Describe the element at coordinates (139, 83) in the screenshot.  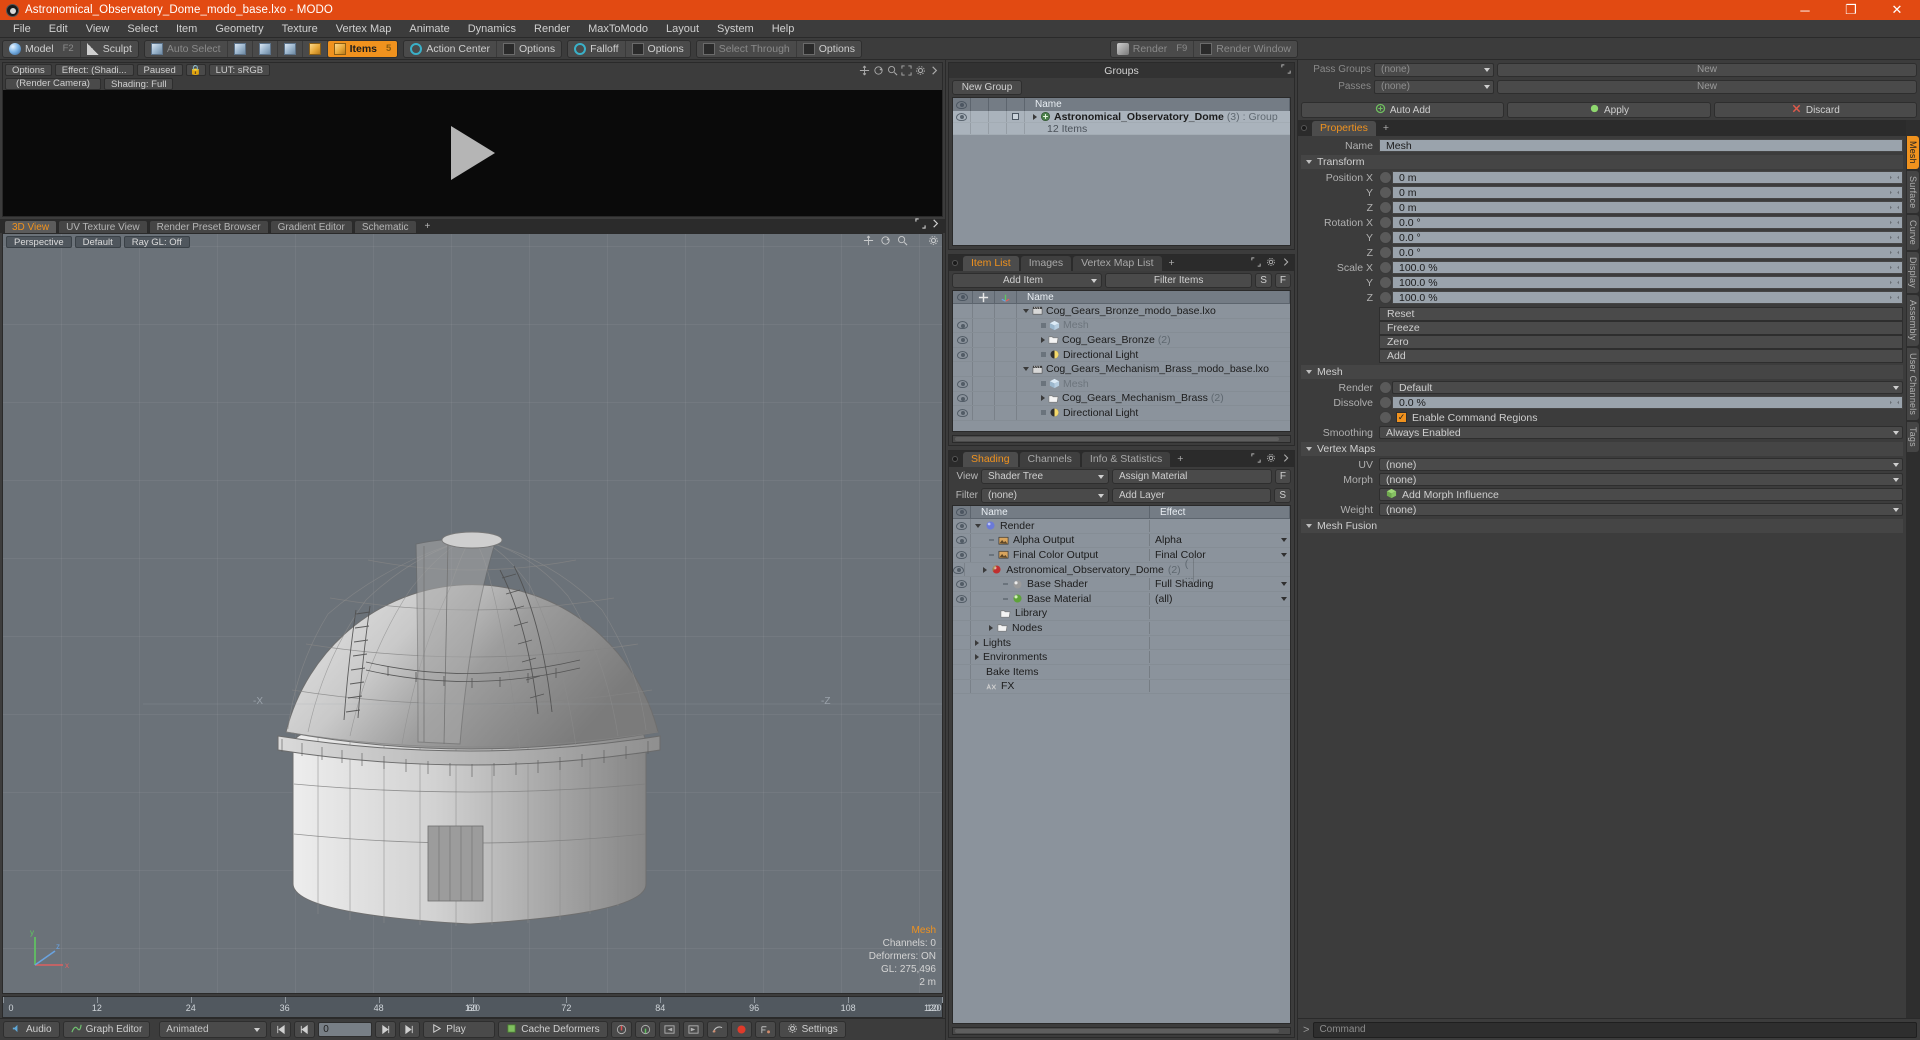
I see `preview-shading-button: Shading: Full` at that location.